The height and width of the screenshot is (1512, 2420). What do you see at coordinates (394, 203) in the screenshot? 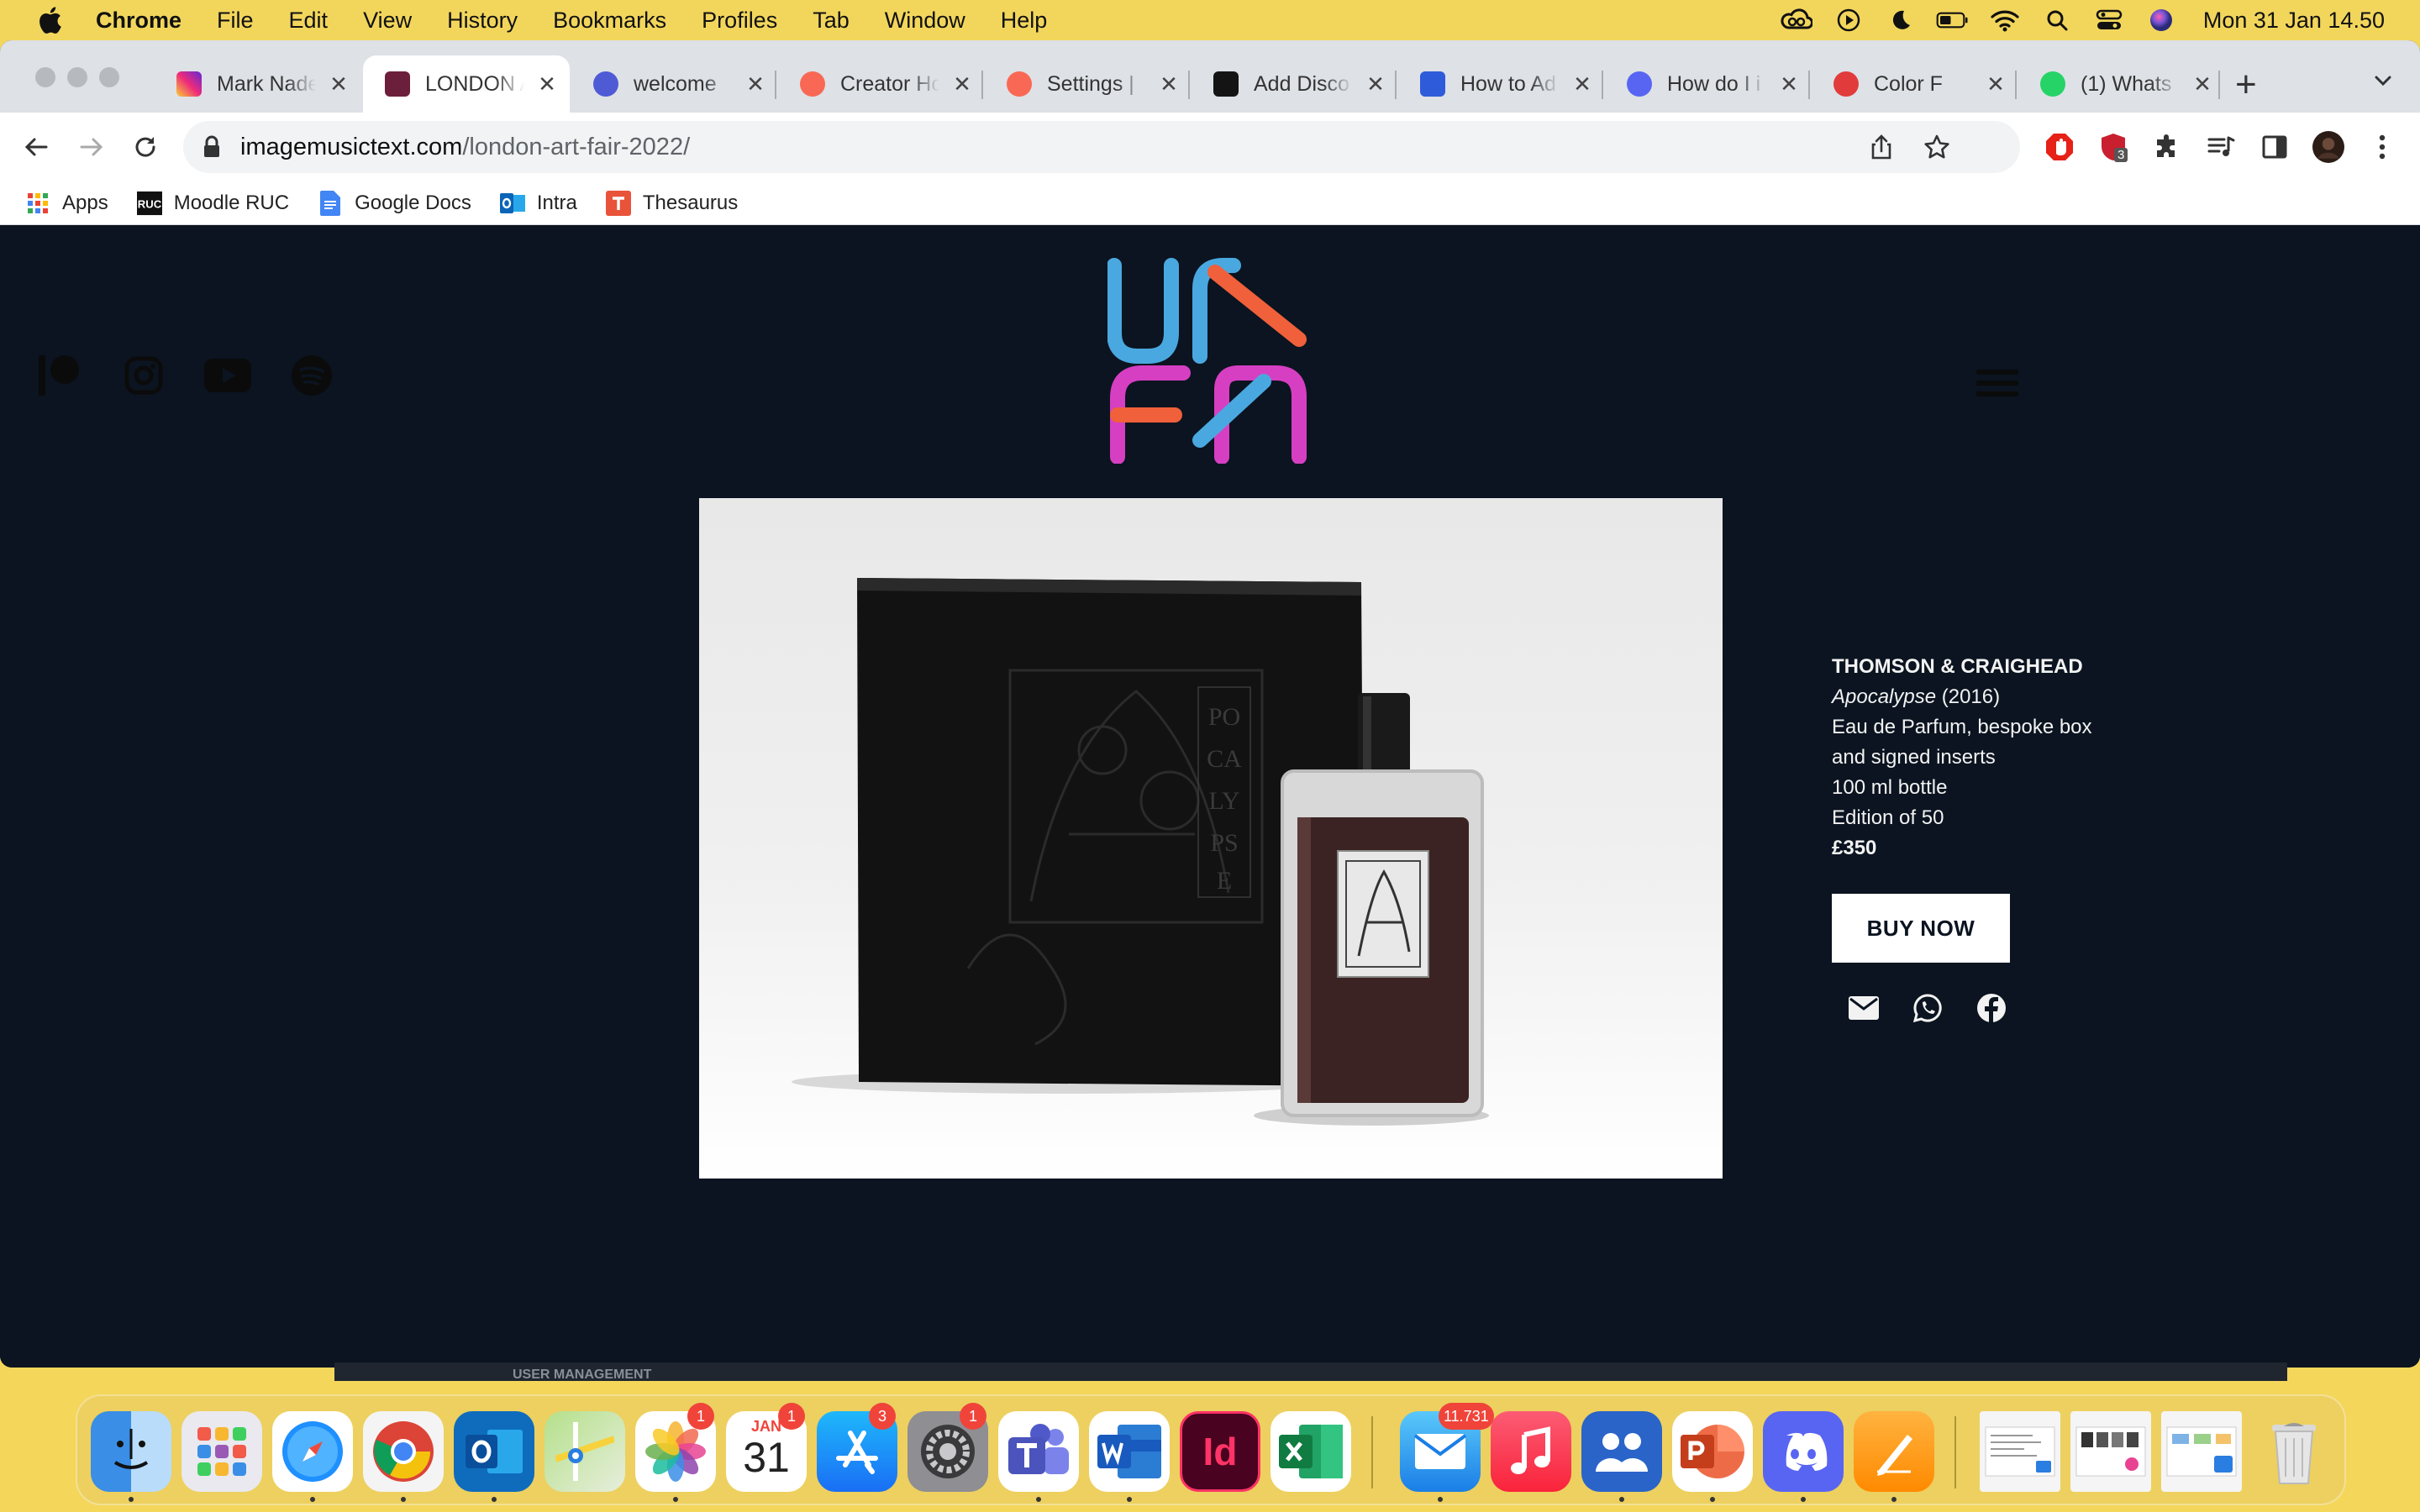
I see `bookmark-google-docs: Google Docs` at bounding box center [394, 203].